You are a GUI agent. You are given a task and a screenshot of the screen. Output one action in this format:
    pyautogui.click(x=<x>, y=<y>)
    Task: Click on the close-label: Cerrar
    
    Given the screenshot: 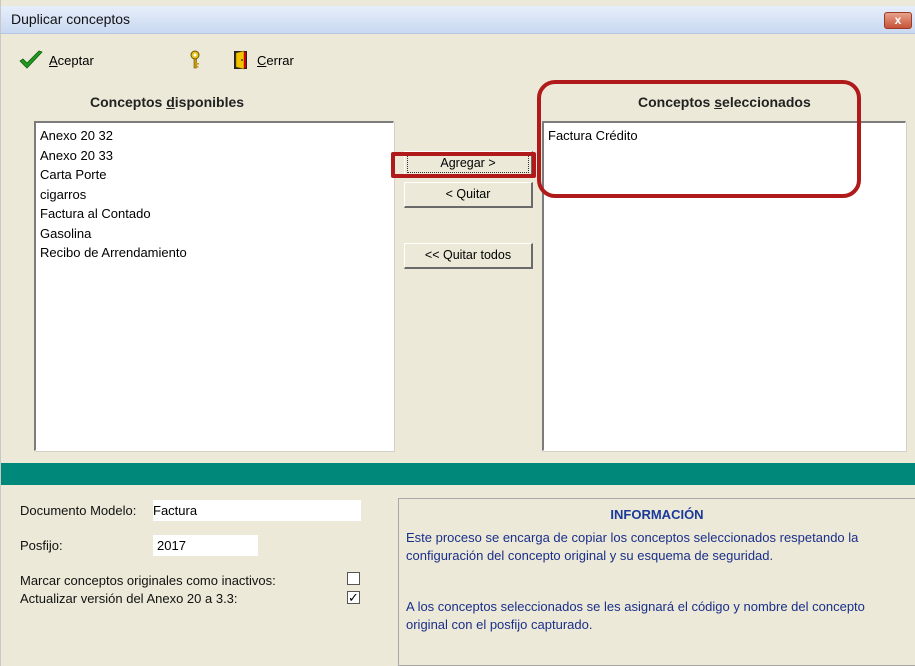 What is the action you would take?
    pyautogui.click(x=275, y=60)
    